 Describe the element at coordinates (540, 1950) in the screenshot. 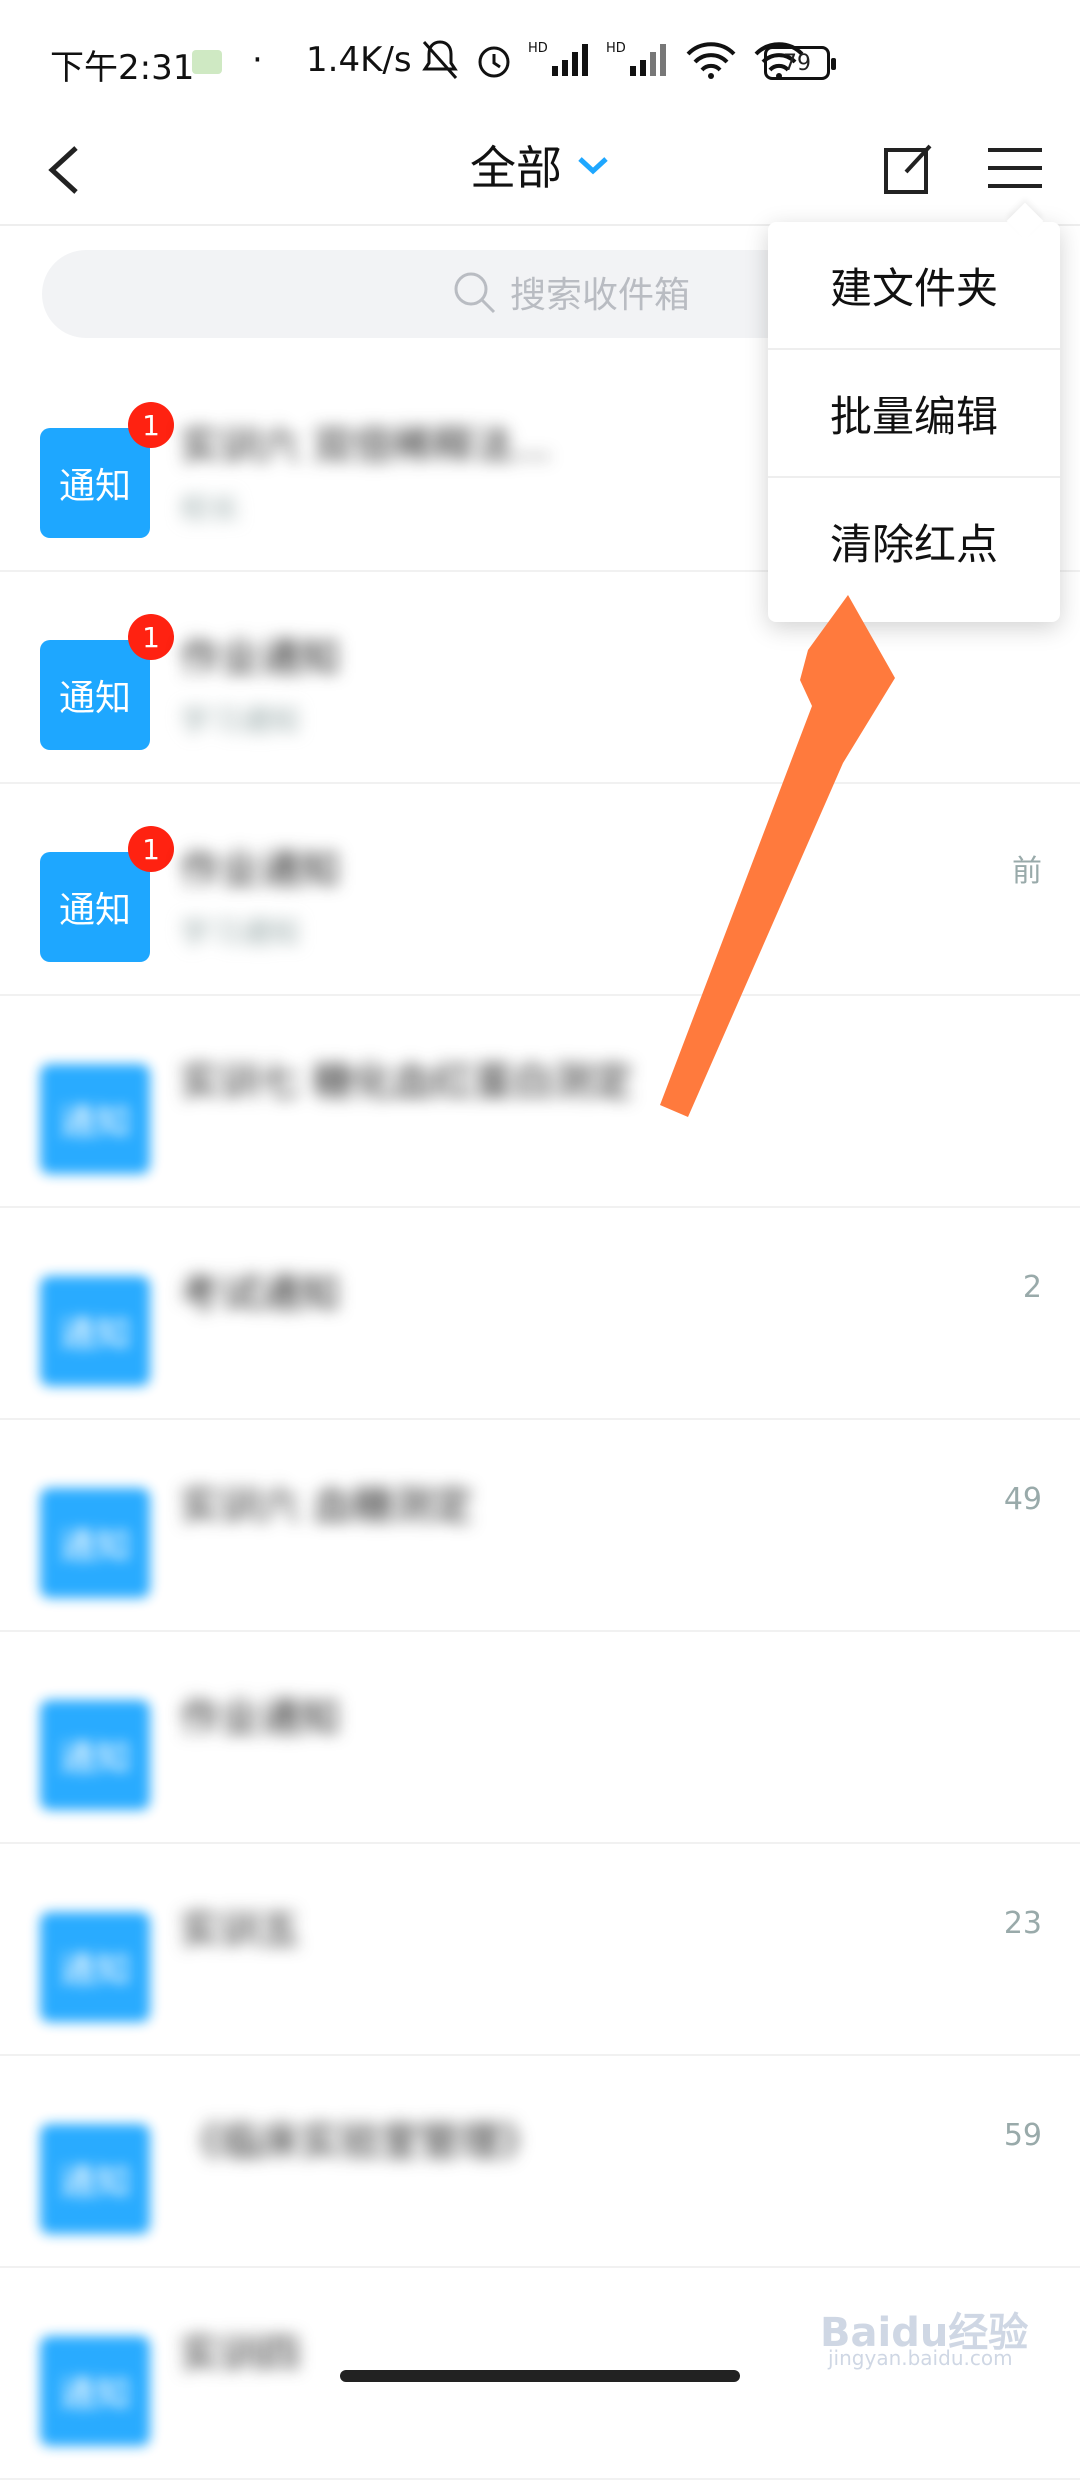

I see `list-item: 通知 实训五 23` at that location.